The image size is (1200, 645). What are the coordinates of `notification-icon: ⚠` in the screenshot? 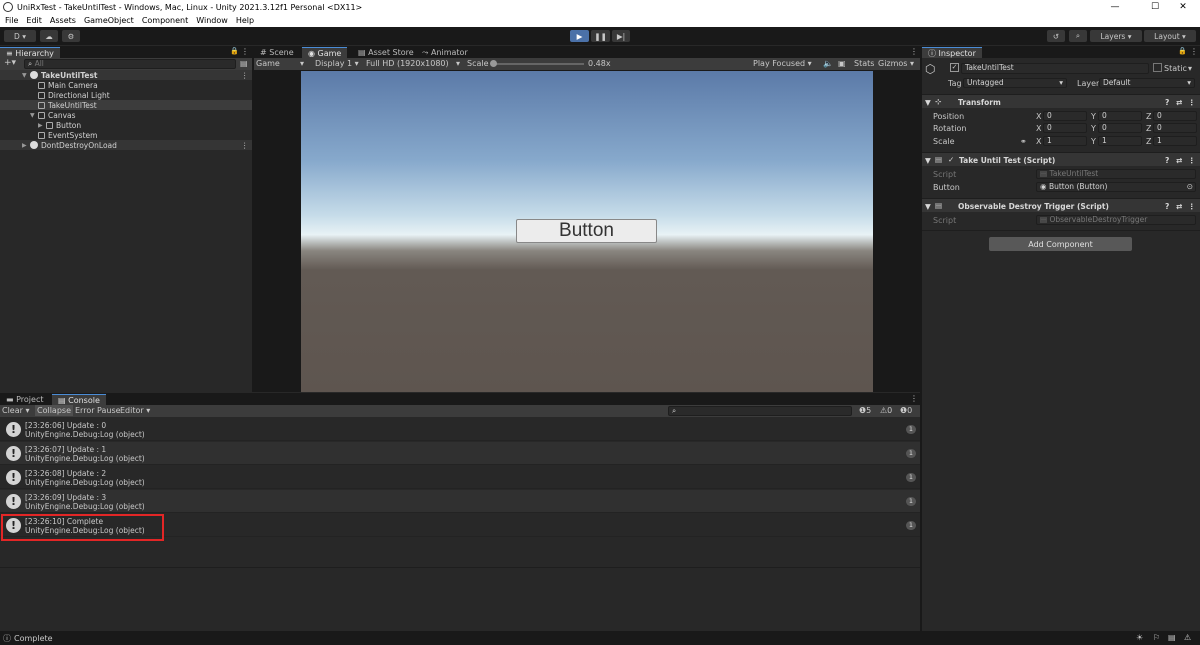 It's located at (1187, 637).